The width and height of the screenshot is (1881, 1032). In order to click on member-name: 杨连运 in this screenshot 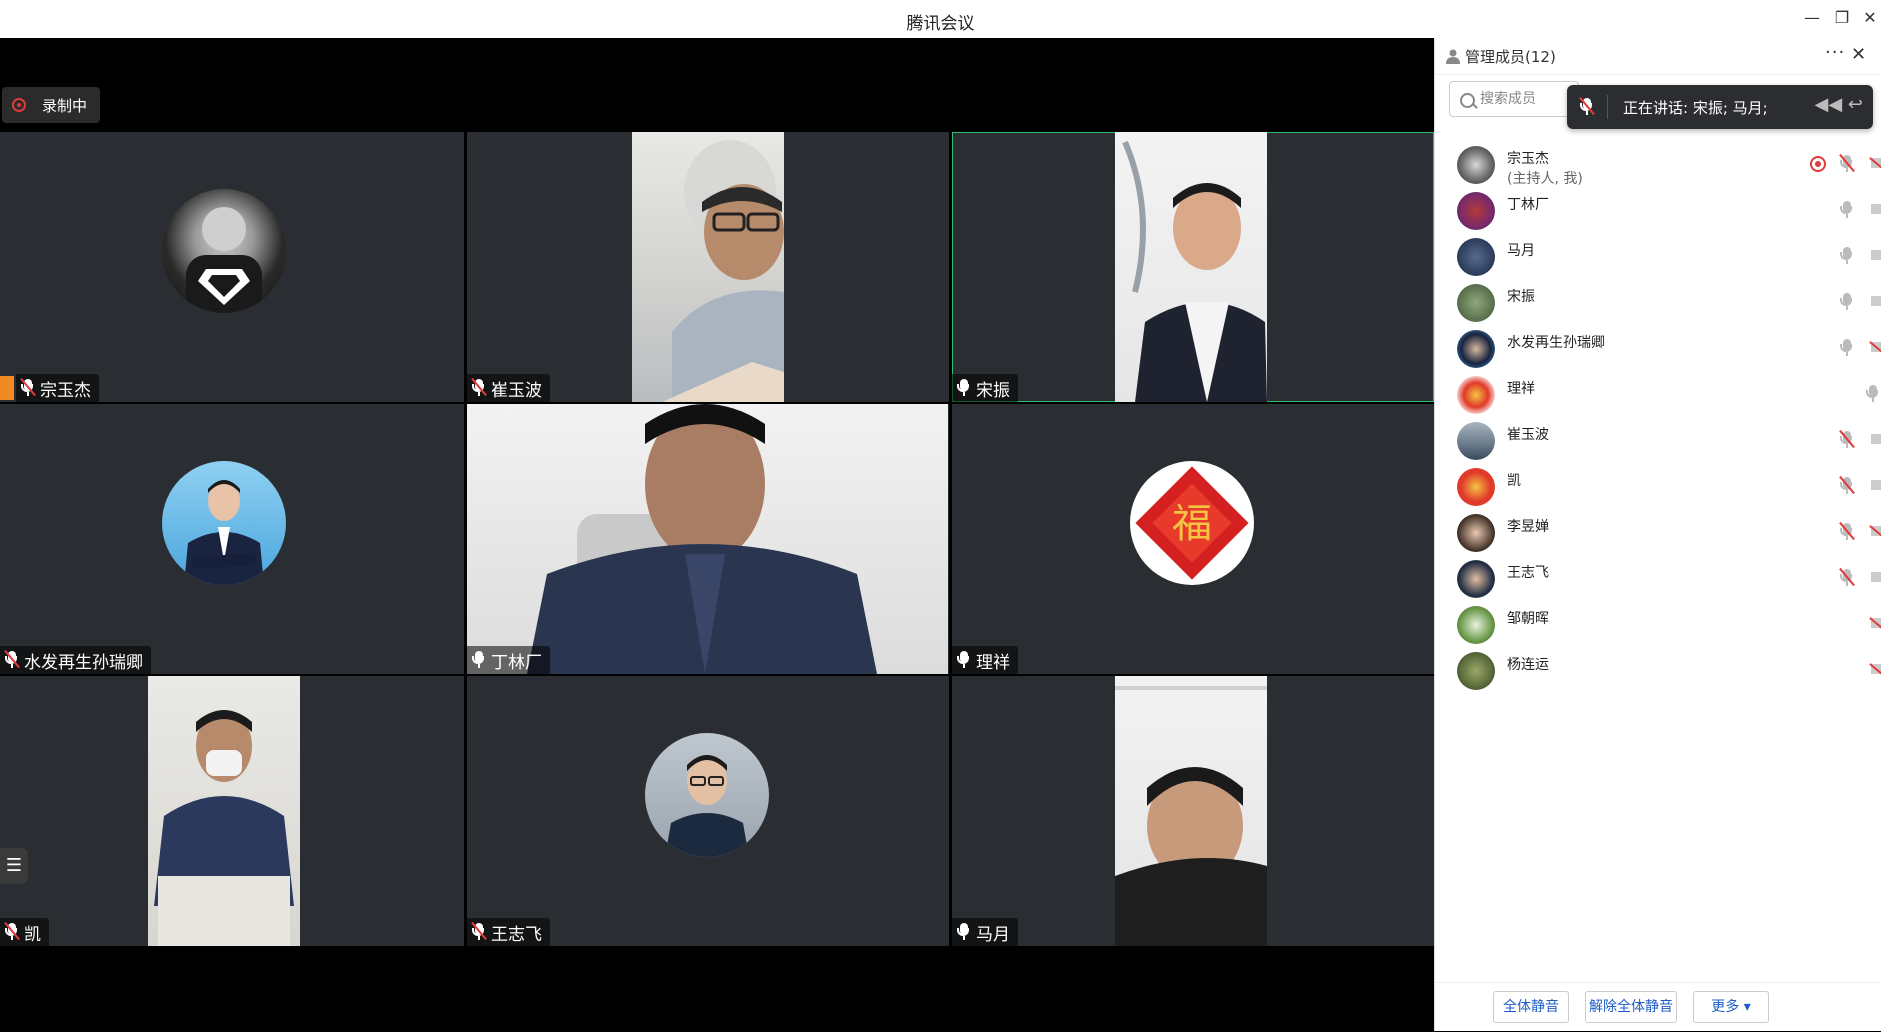, I will do `click(1528, 665)`.